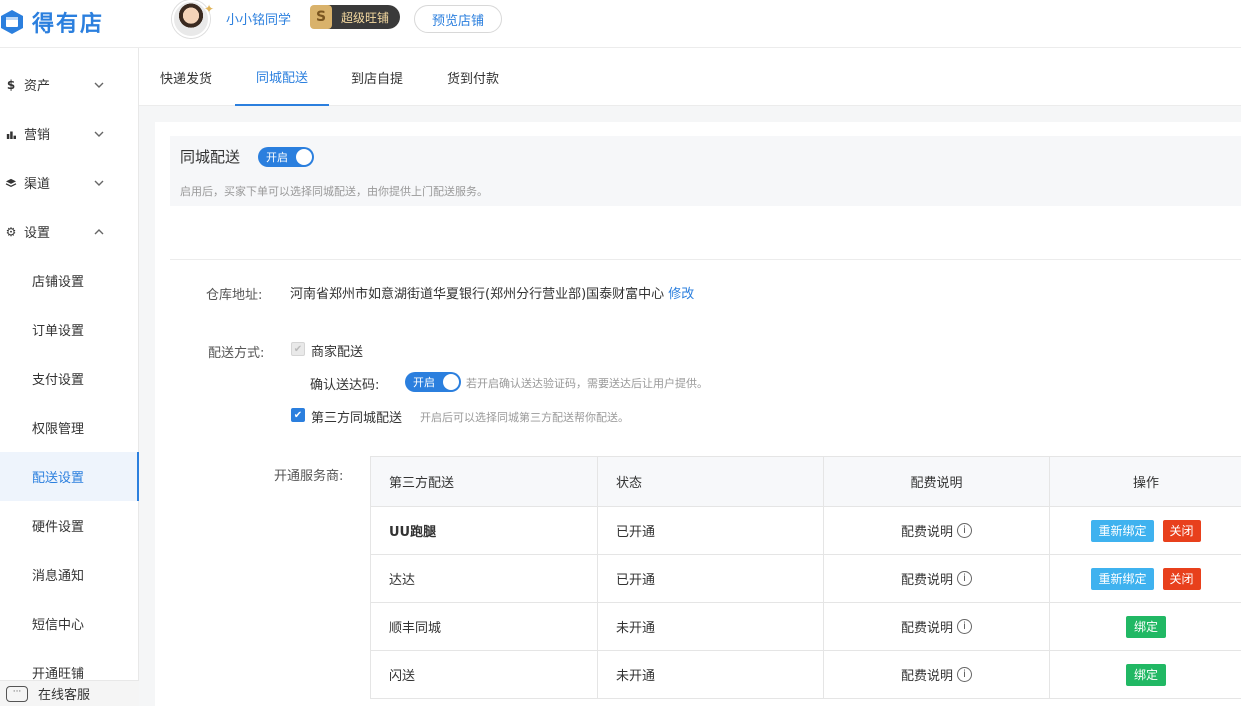 This screenshot has height=706, width=1241. I want to click on gear-icon: ⚙, so click(11, 231).